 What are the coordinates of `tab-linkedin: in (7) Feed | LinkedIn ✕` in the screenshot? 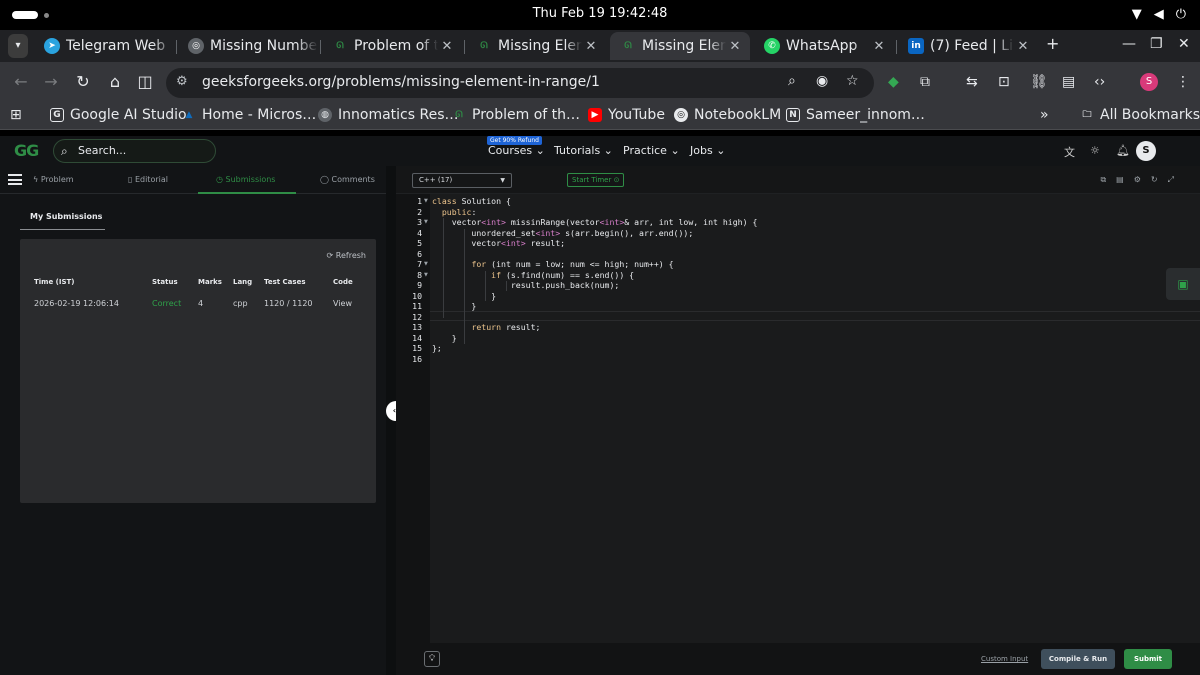 It's located at (968, 46).